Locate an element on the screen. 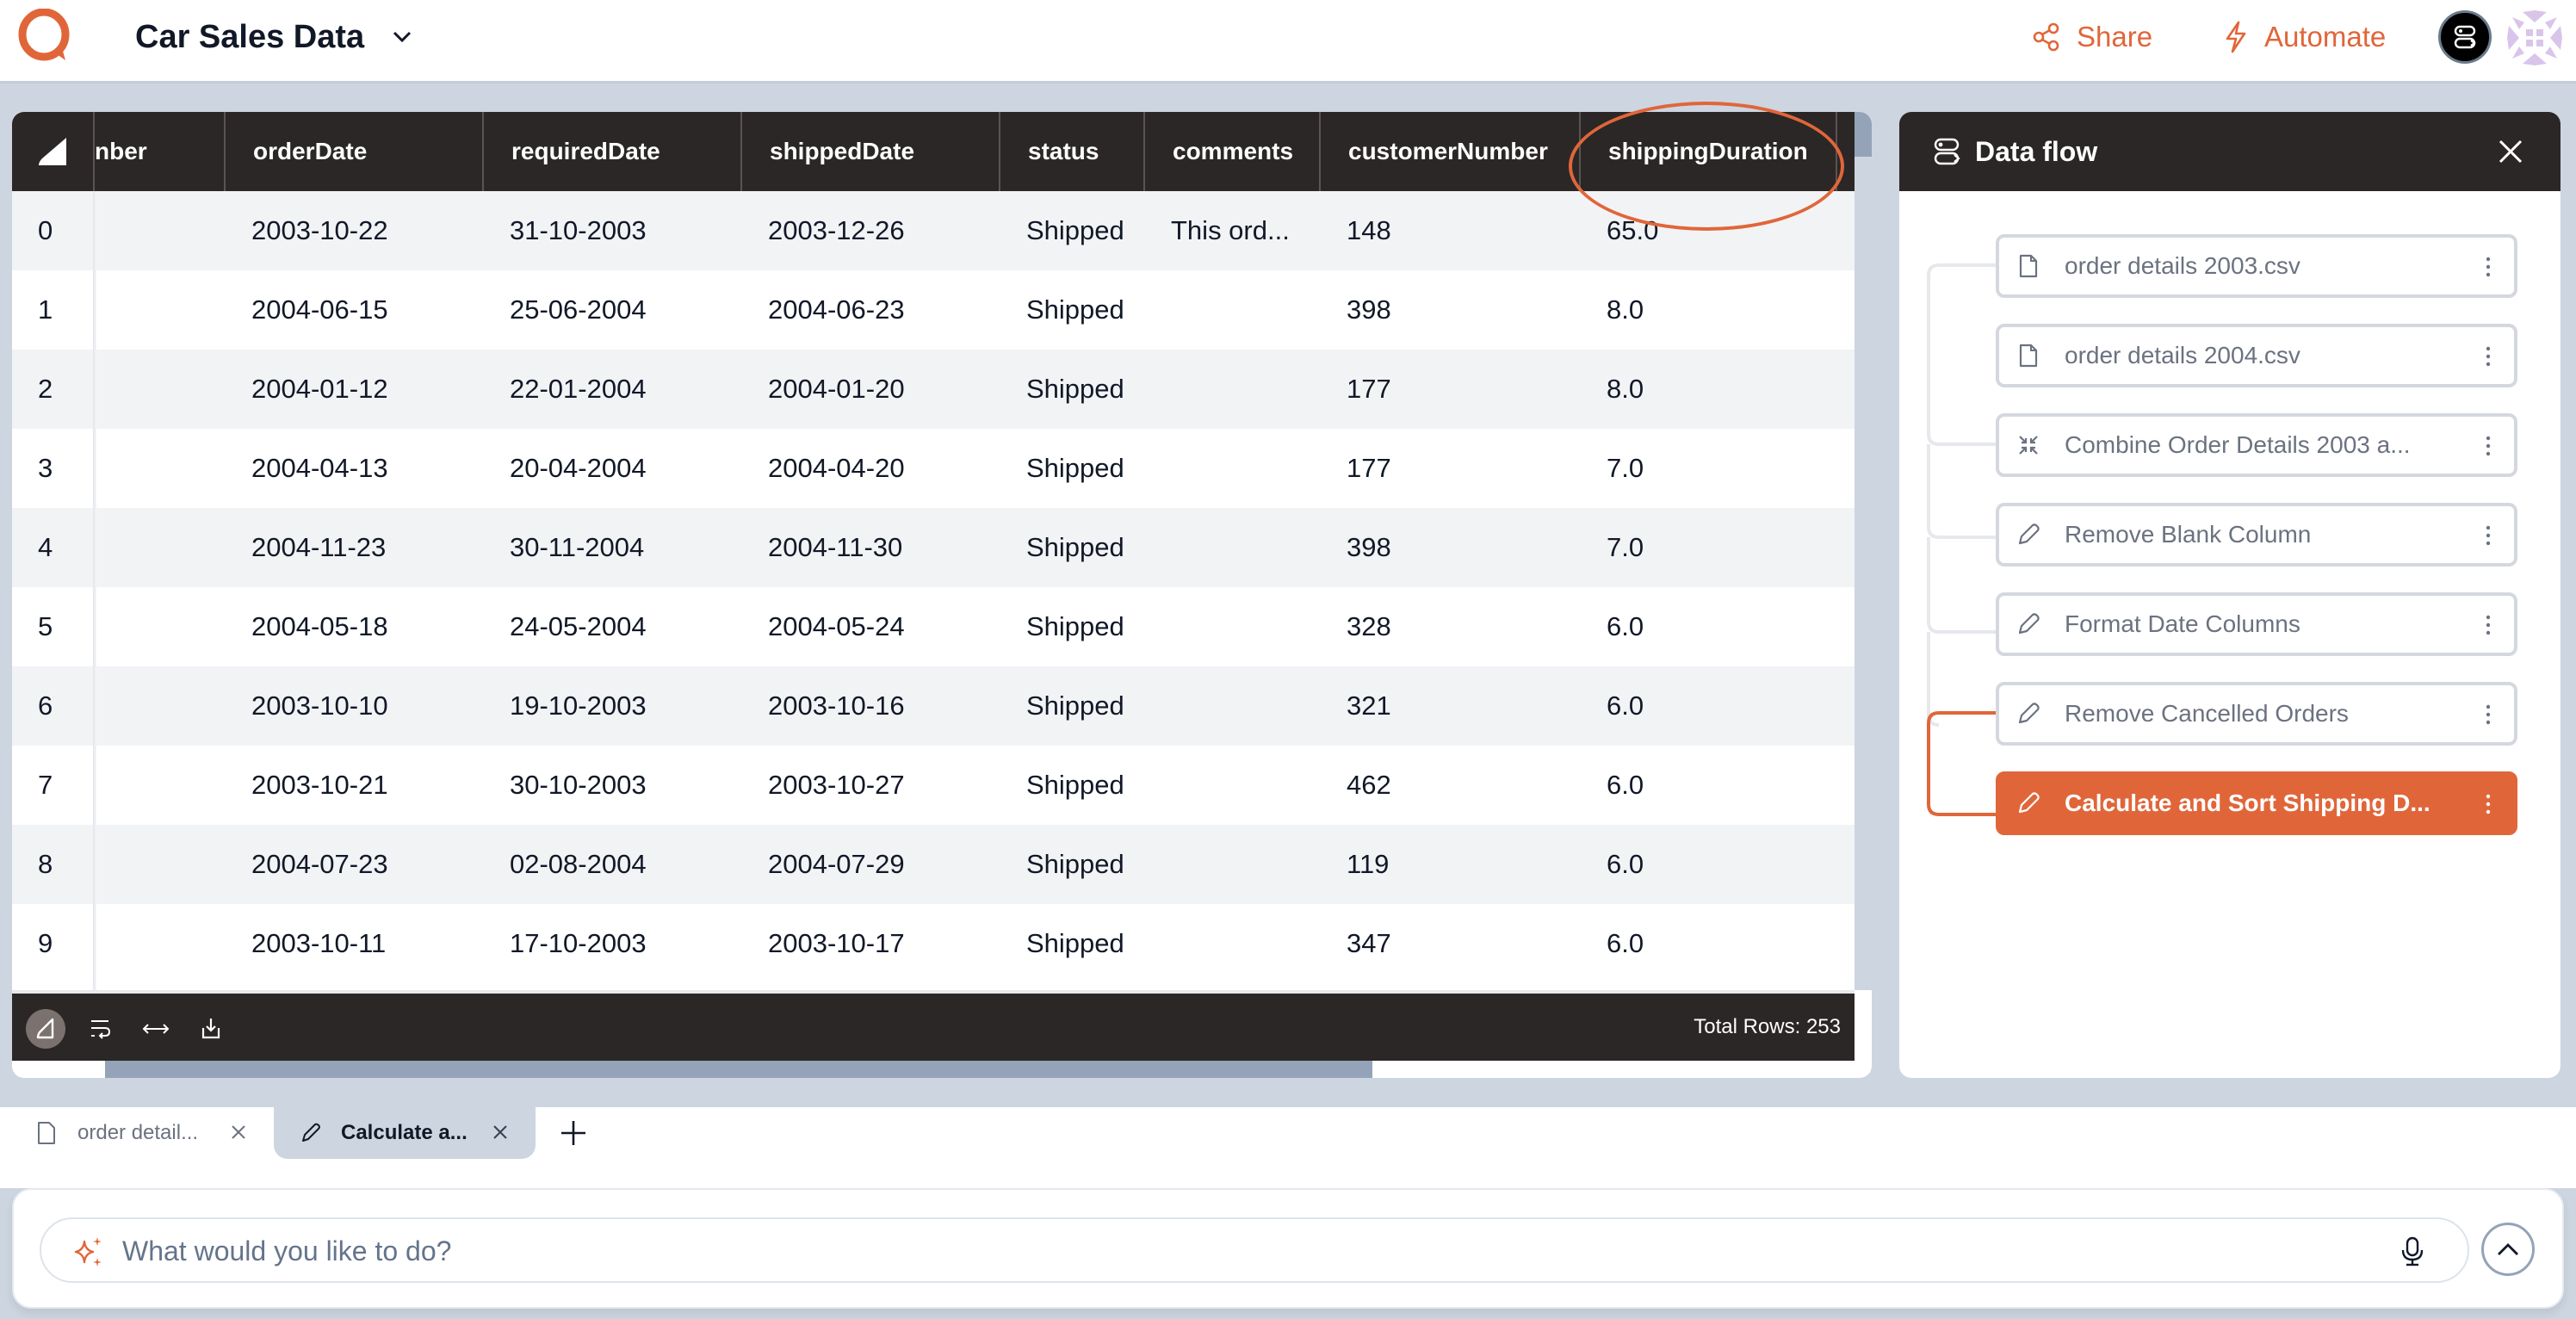  cell-customernumber: 328 is located at coordinates (1449, 627).